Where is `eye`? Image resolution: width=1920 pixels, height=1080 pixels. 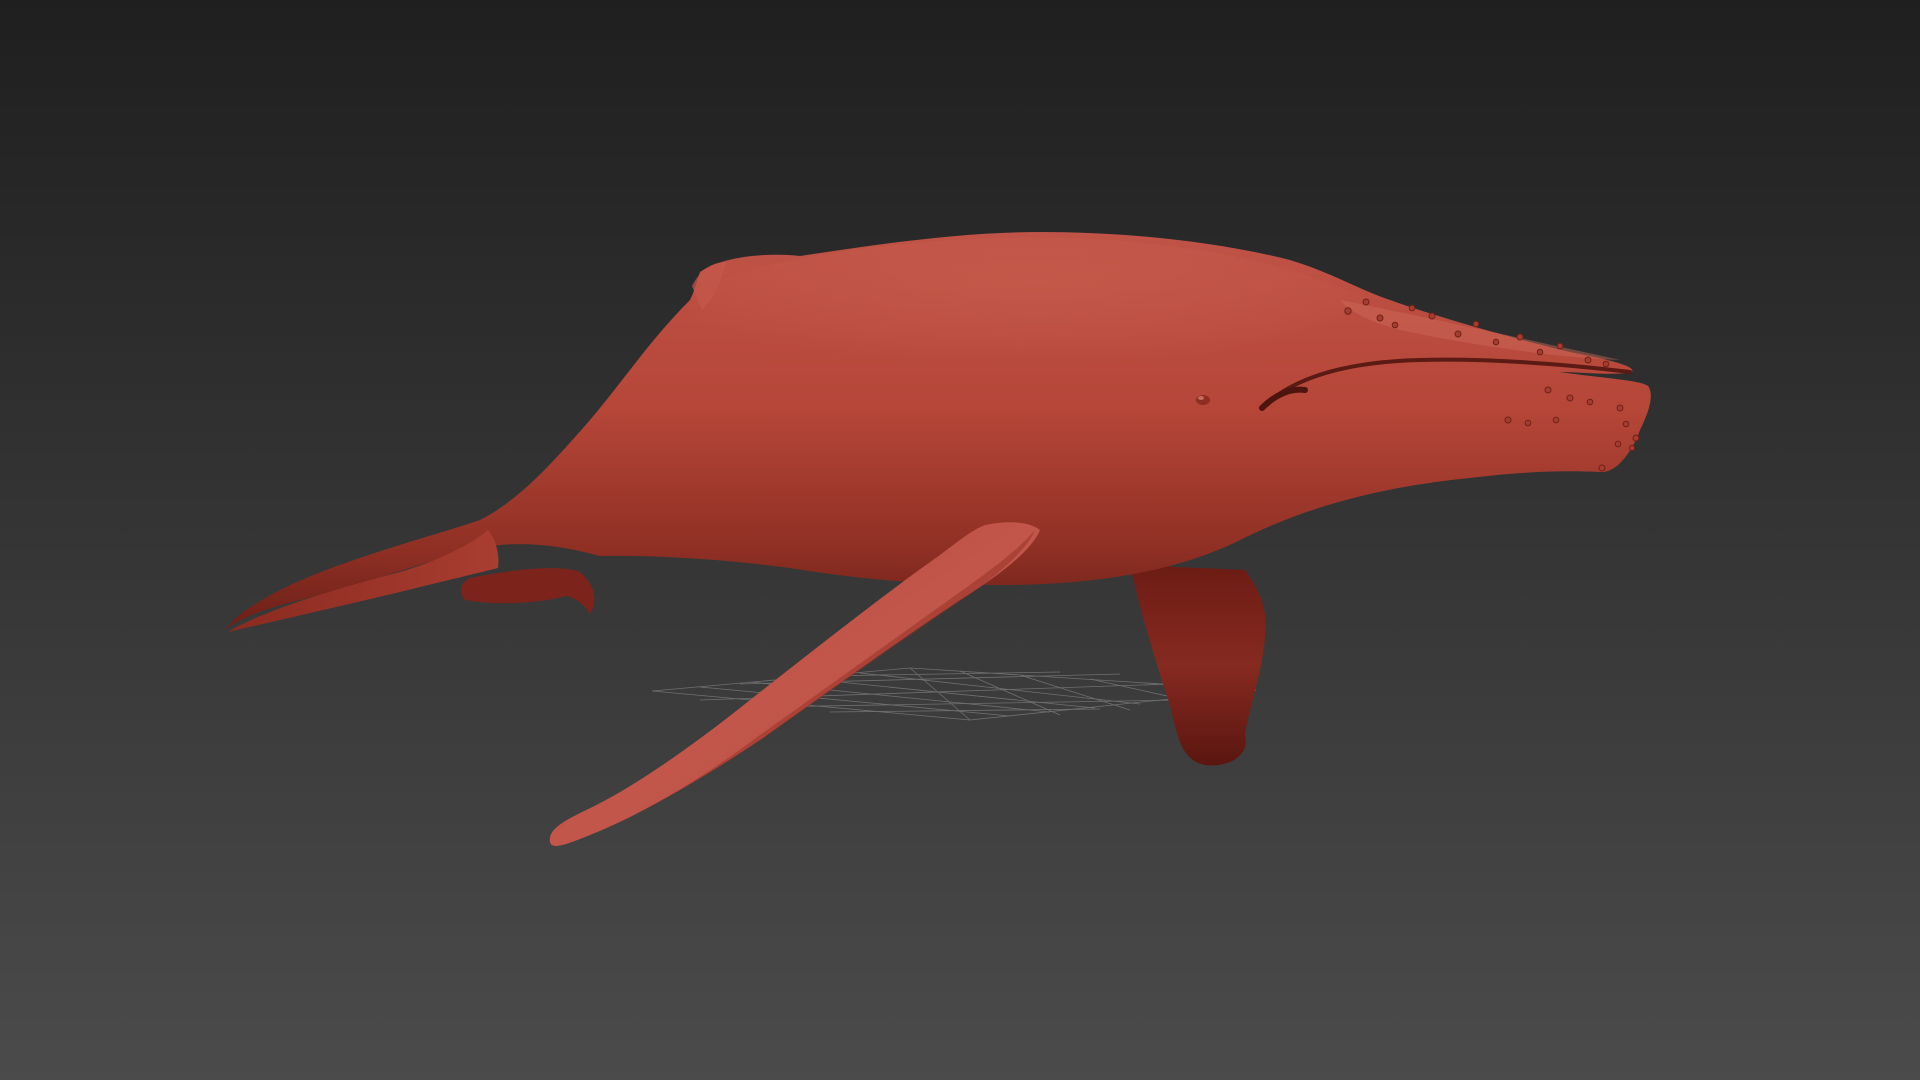 eye is located at coordinates (1203, 400).